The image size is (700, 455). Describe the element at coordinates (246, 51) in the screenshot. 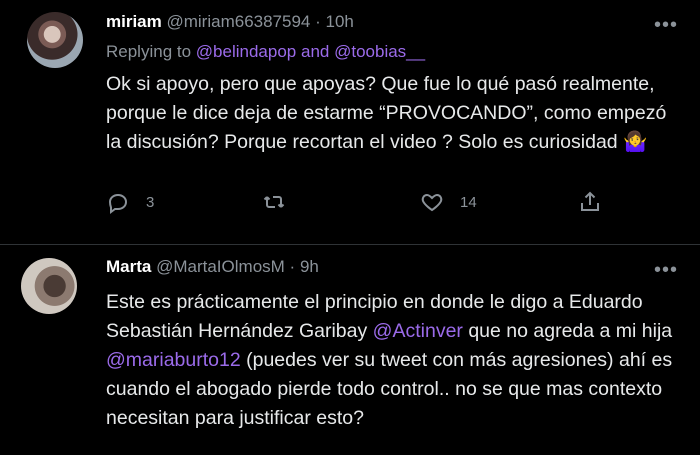

I see `mention-link: @belindapop` at that location.